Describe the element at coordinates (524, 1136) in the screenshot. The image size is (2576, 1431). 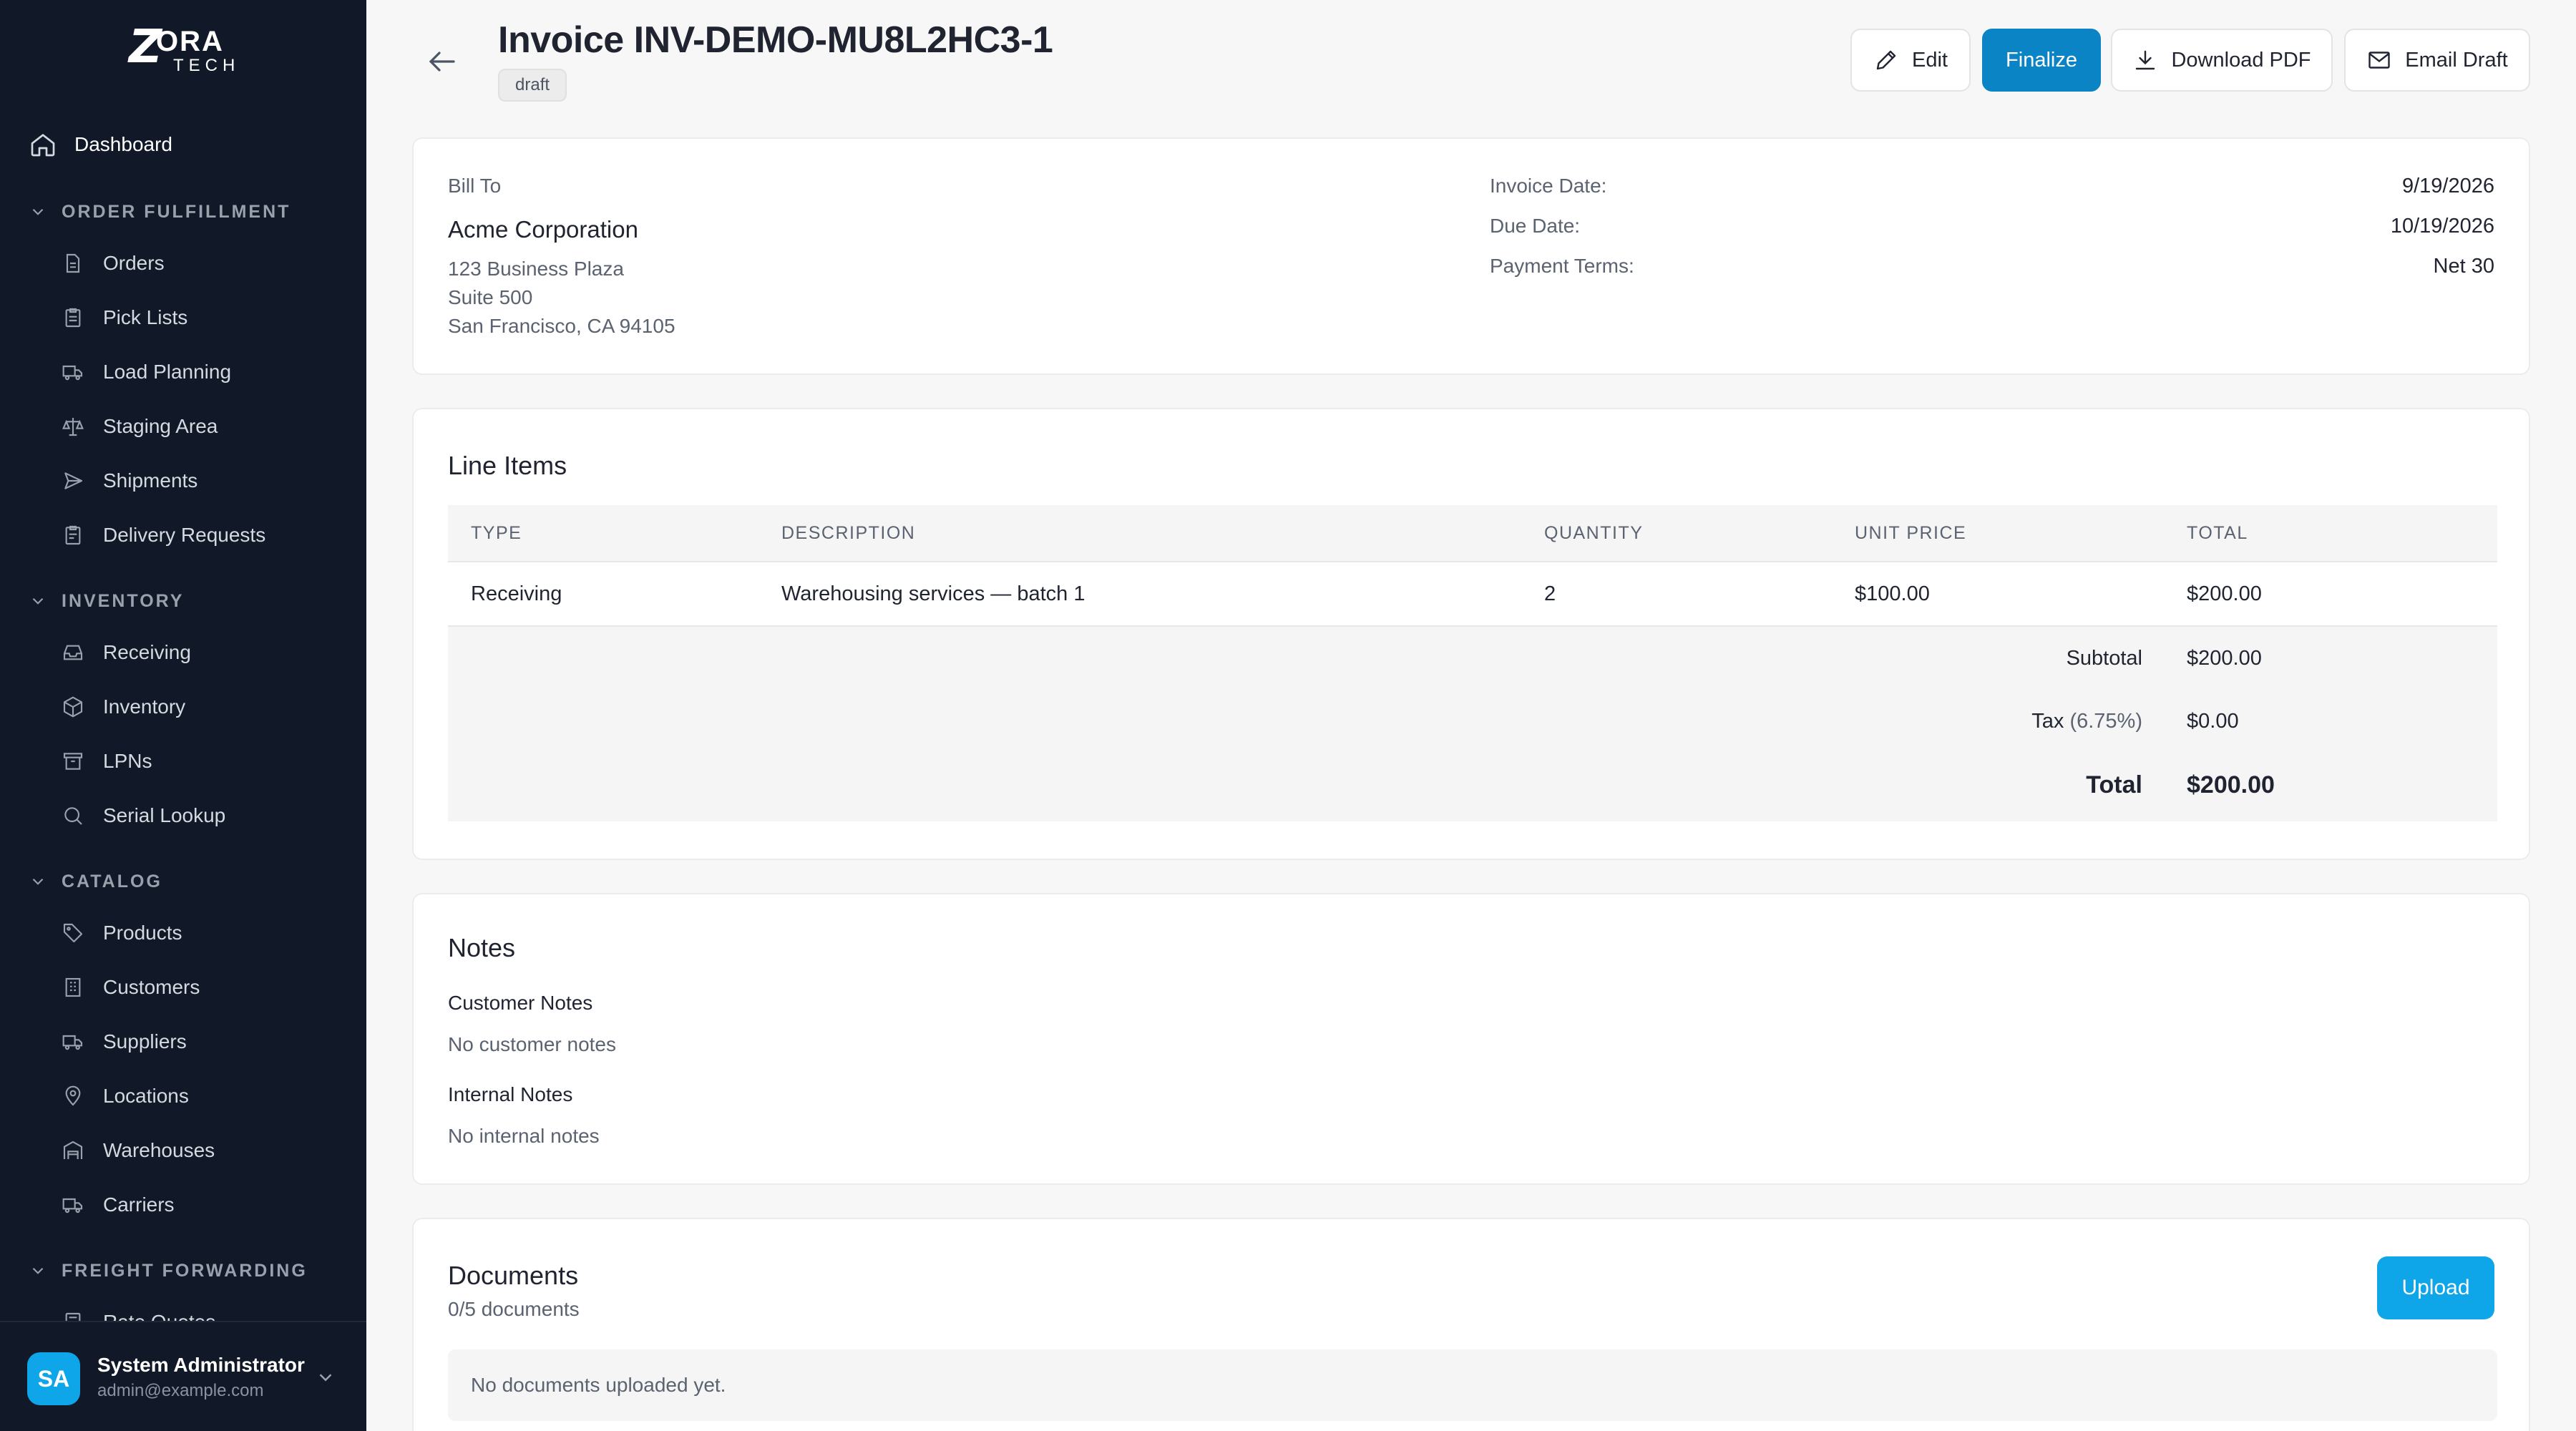
I see `internal-notes-value: No internal notes` at that location.